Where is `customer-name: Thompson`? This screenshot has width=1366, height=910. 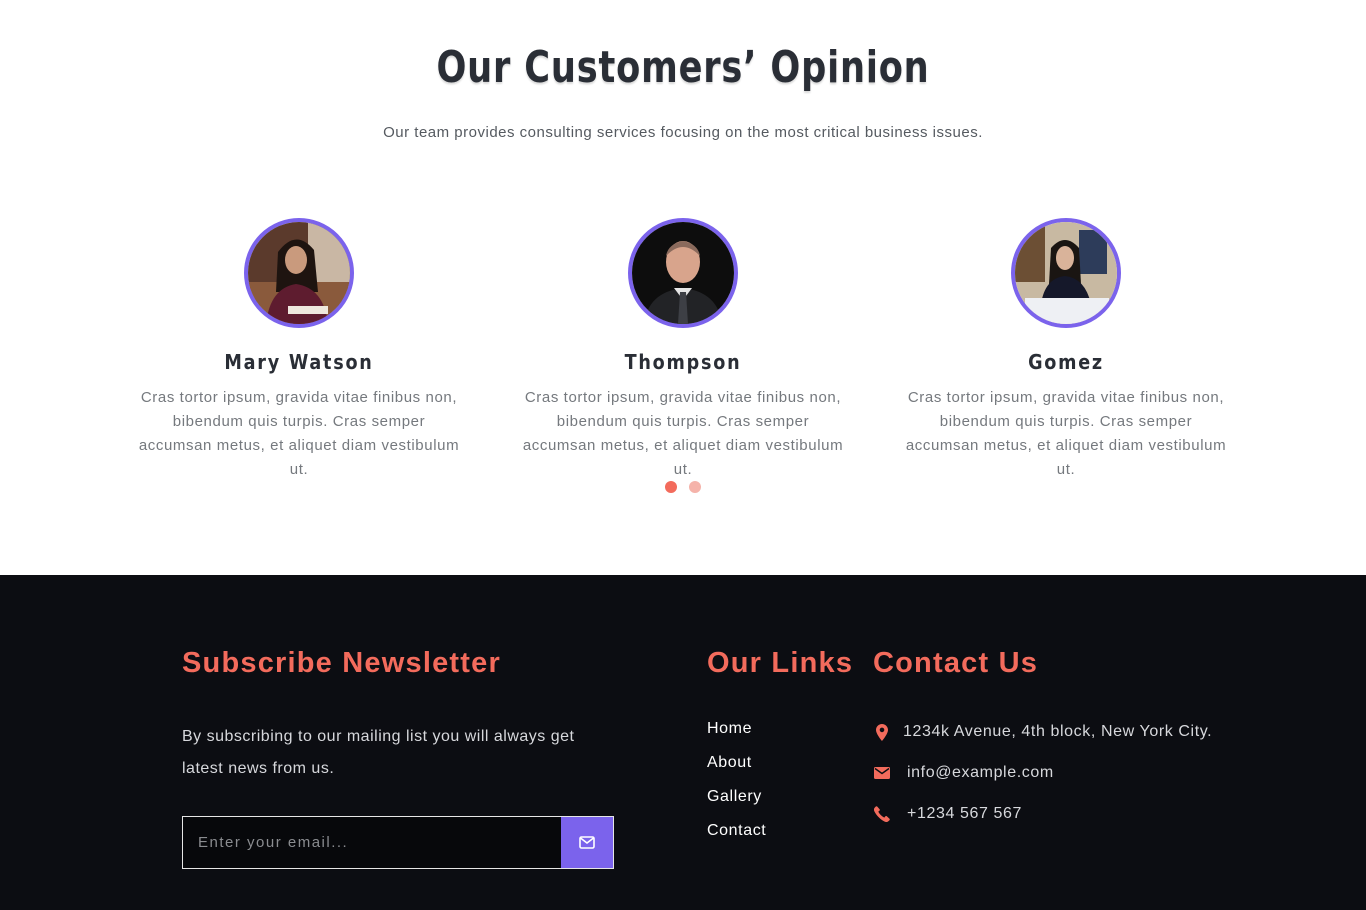
customer-name: Thompson is located at coordinates (683, 362).